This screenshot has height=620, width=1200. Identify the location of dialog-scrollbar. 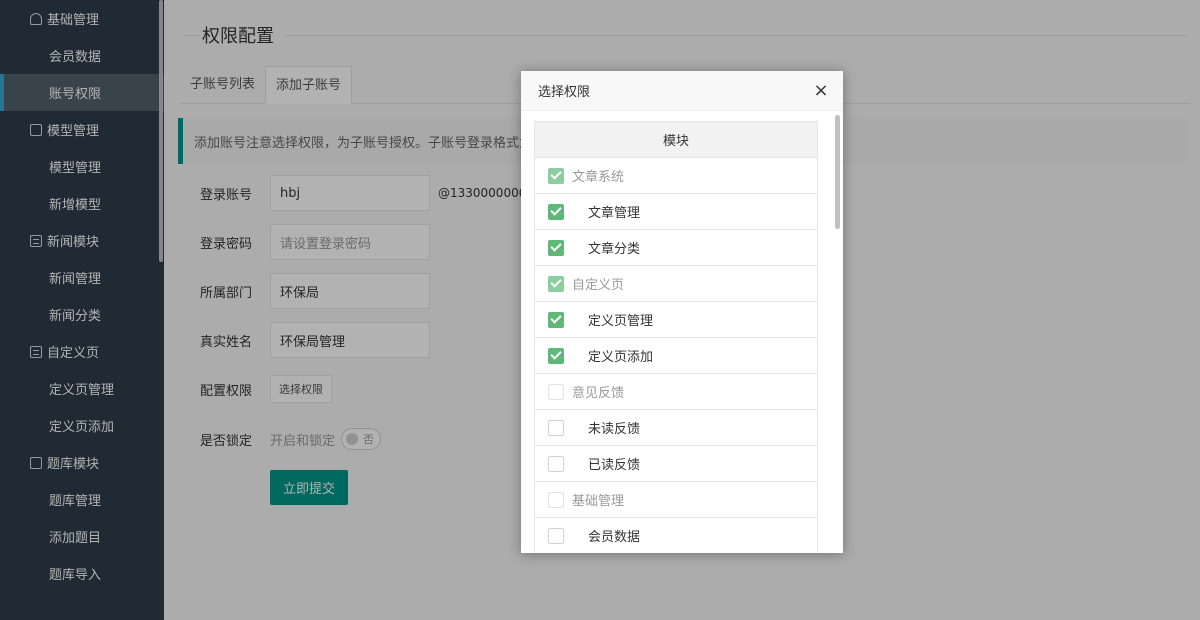
(837, 172).